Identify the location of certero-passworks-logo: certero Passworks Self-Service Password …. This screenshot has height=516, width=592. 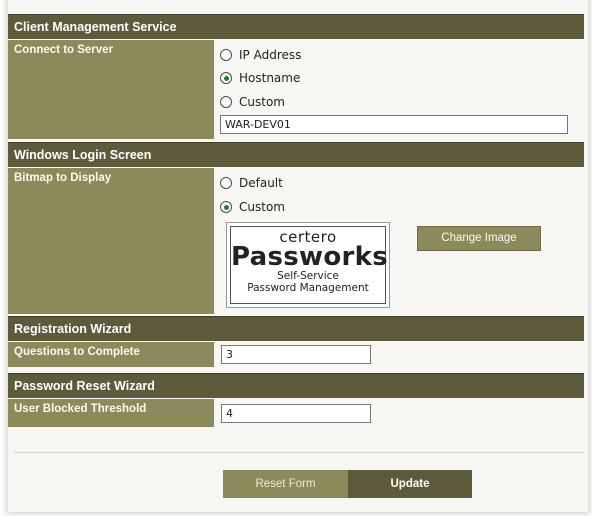
(309, 265).